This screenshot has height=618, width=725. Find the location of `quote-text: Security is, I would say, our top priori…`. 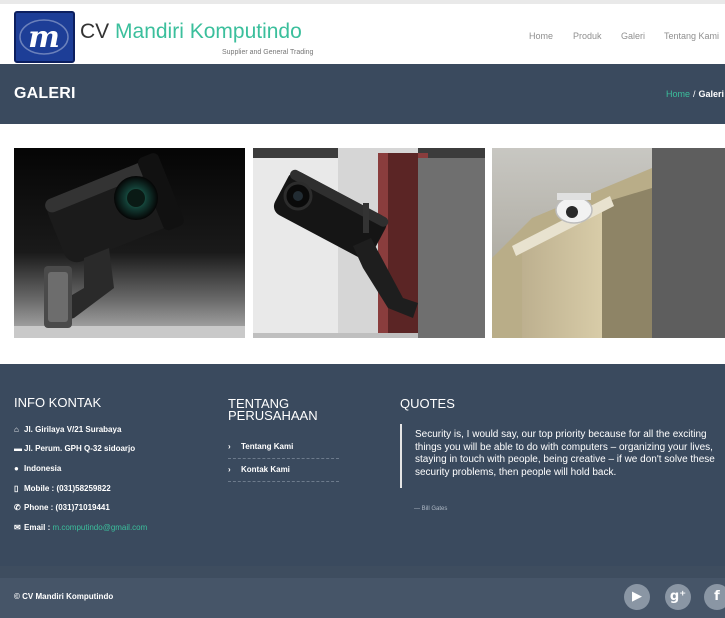

quote-text: Security is, I would say, our top priori… is located at coordinates (565, 453).